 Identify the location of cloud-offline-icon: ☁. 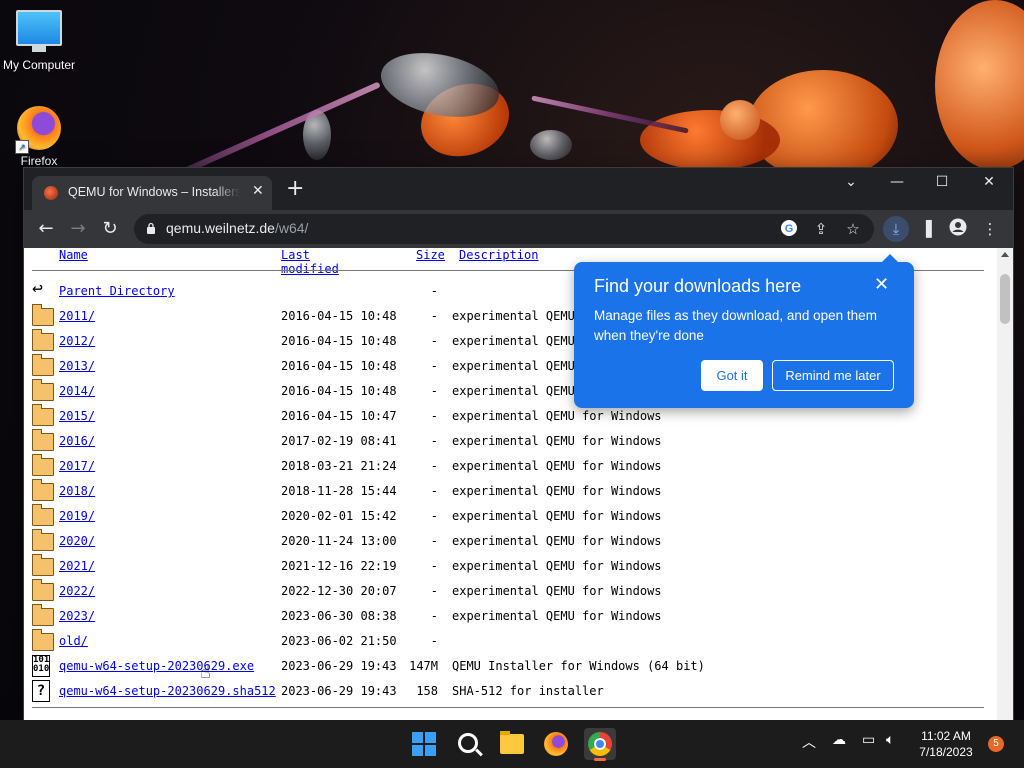
(839, 740).